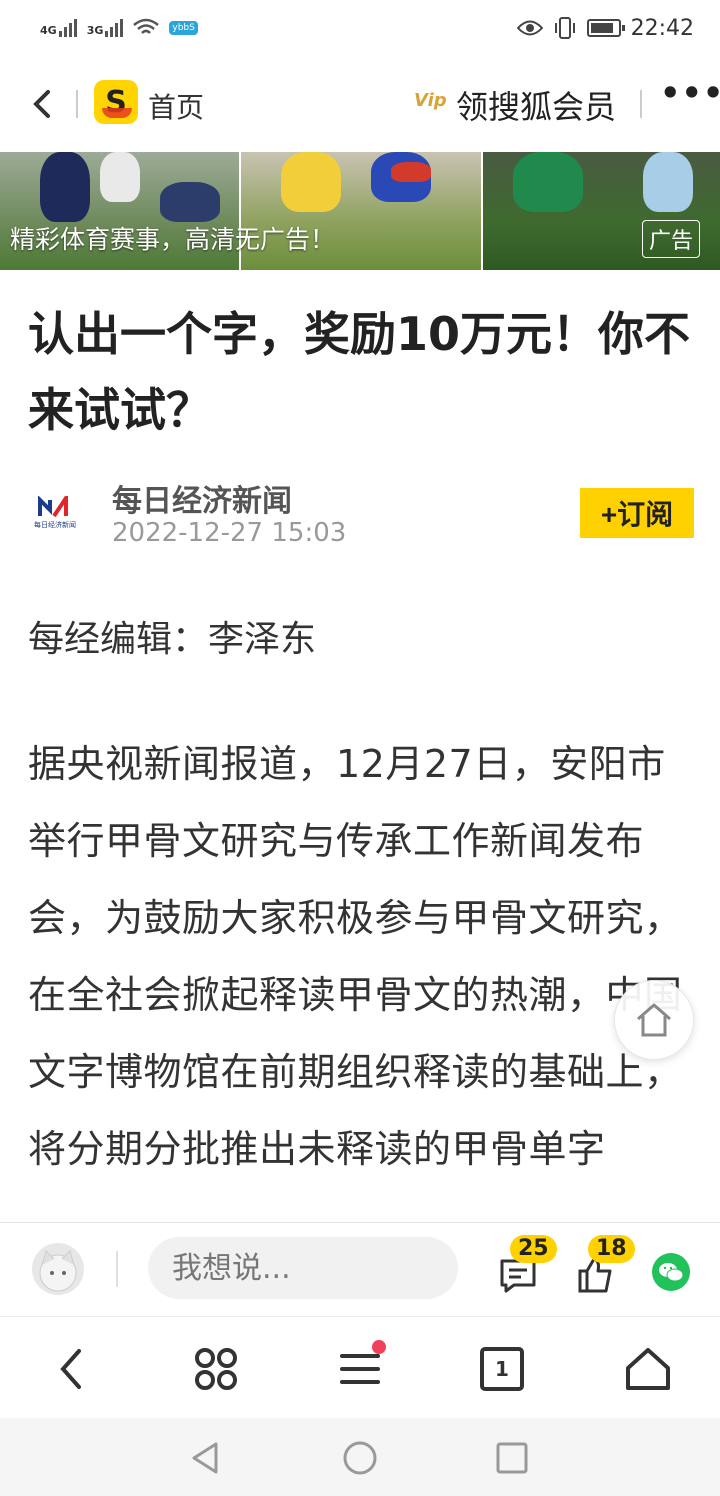 The image size is (720, 1496). I want to click on comment-bar: 25 18, so click(360, 1268).